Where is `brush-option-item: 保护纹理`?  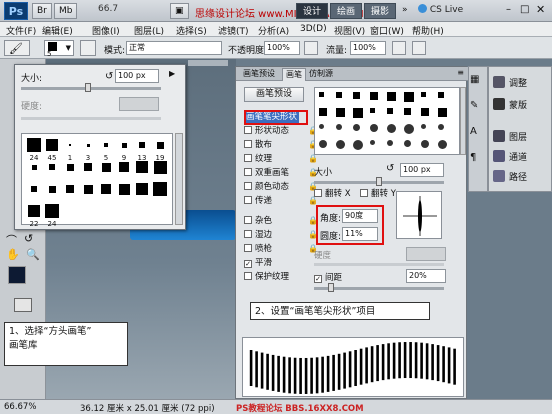
brush-option-item: 保护纹理 is located at coordinates (266, 277).